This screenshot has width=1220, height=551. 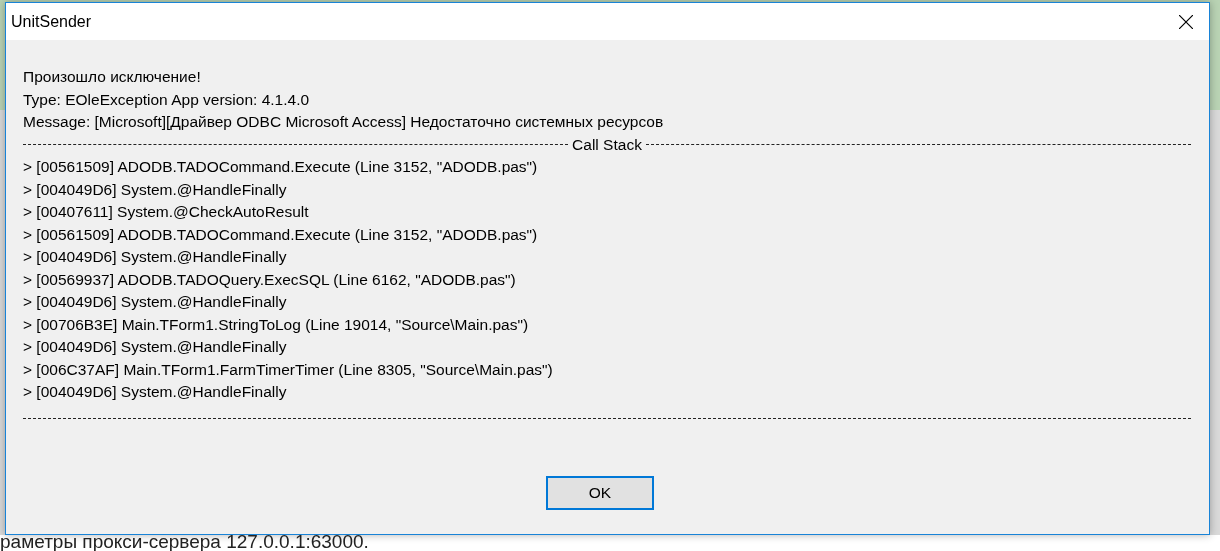 I want to click on message-line: Type: EOleException App version: 4.1.4.0, so click(x=167, y=99).